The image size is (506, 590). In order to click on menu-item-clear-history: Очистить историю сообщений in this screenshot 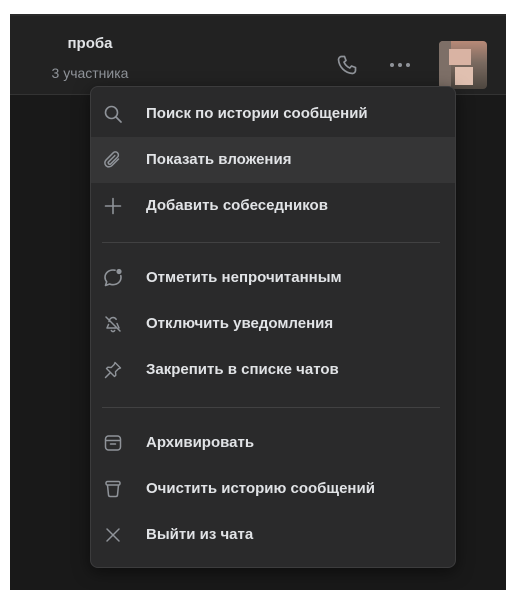, I will do `click(273, 489)`.